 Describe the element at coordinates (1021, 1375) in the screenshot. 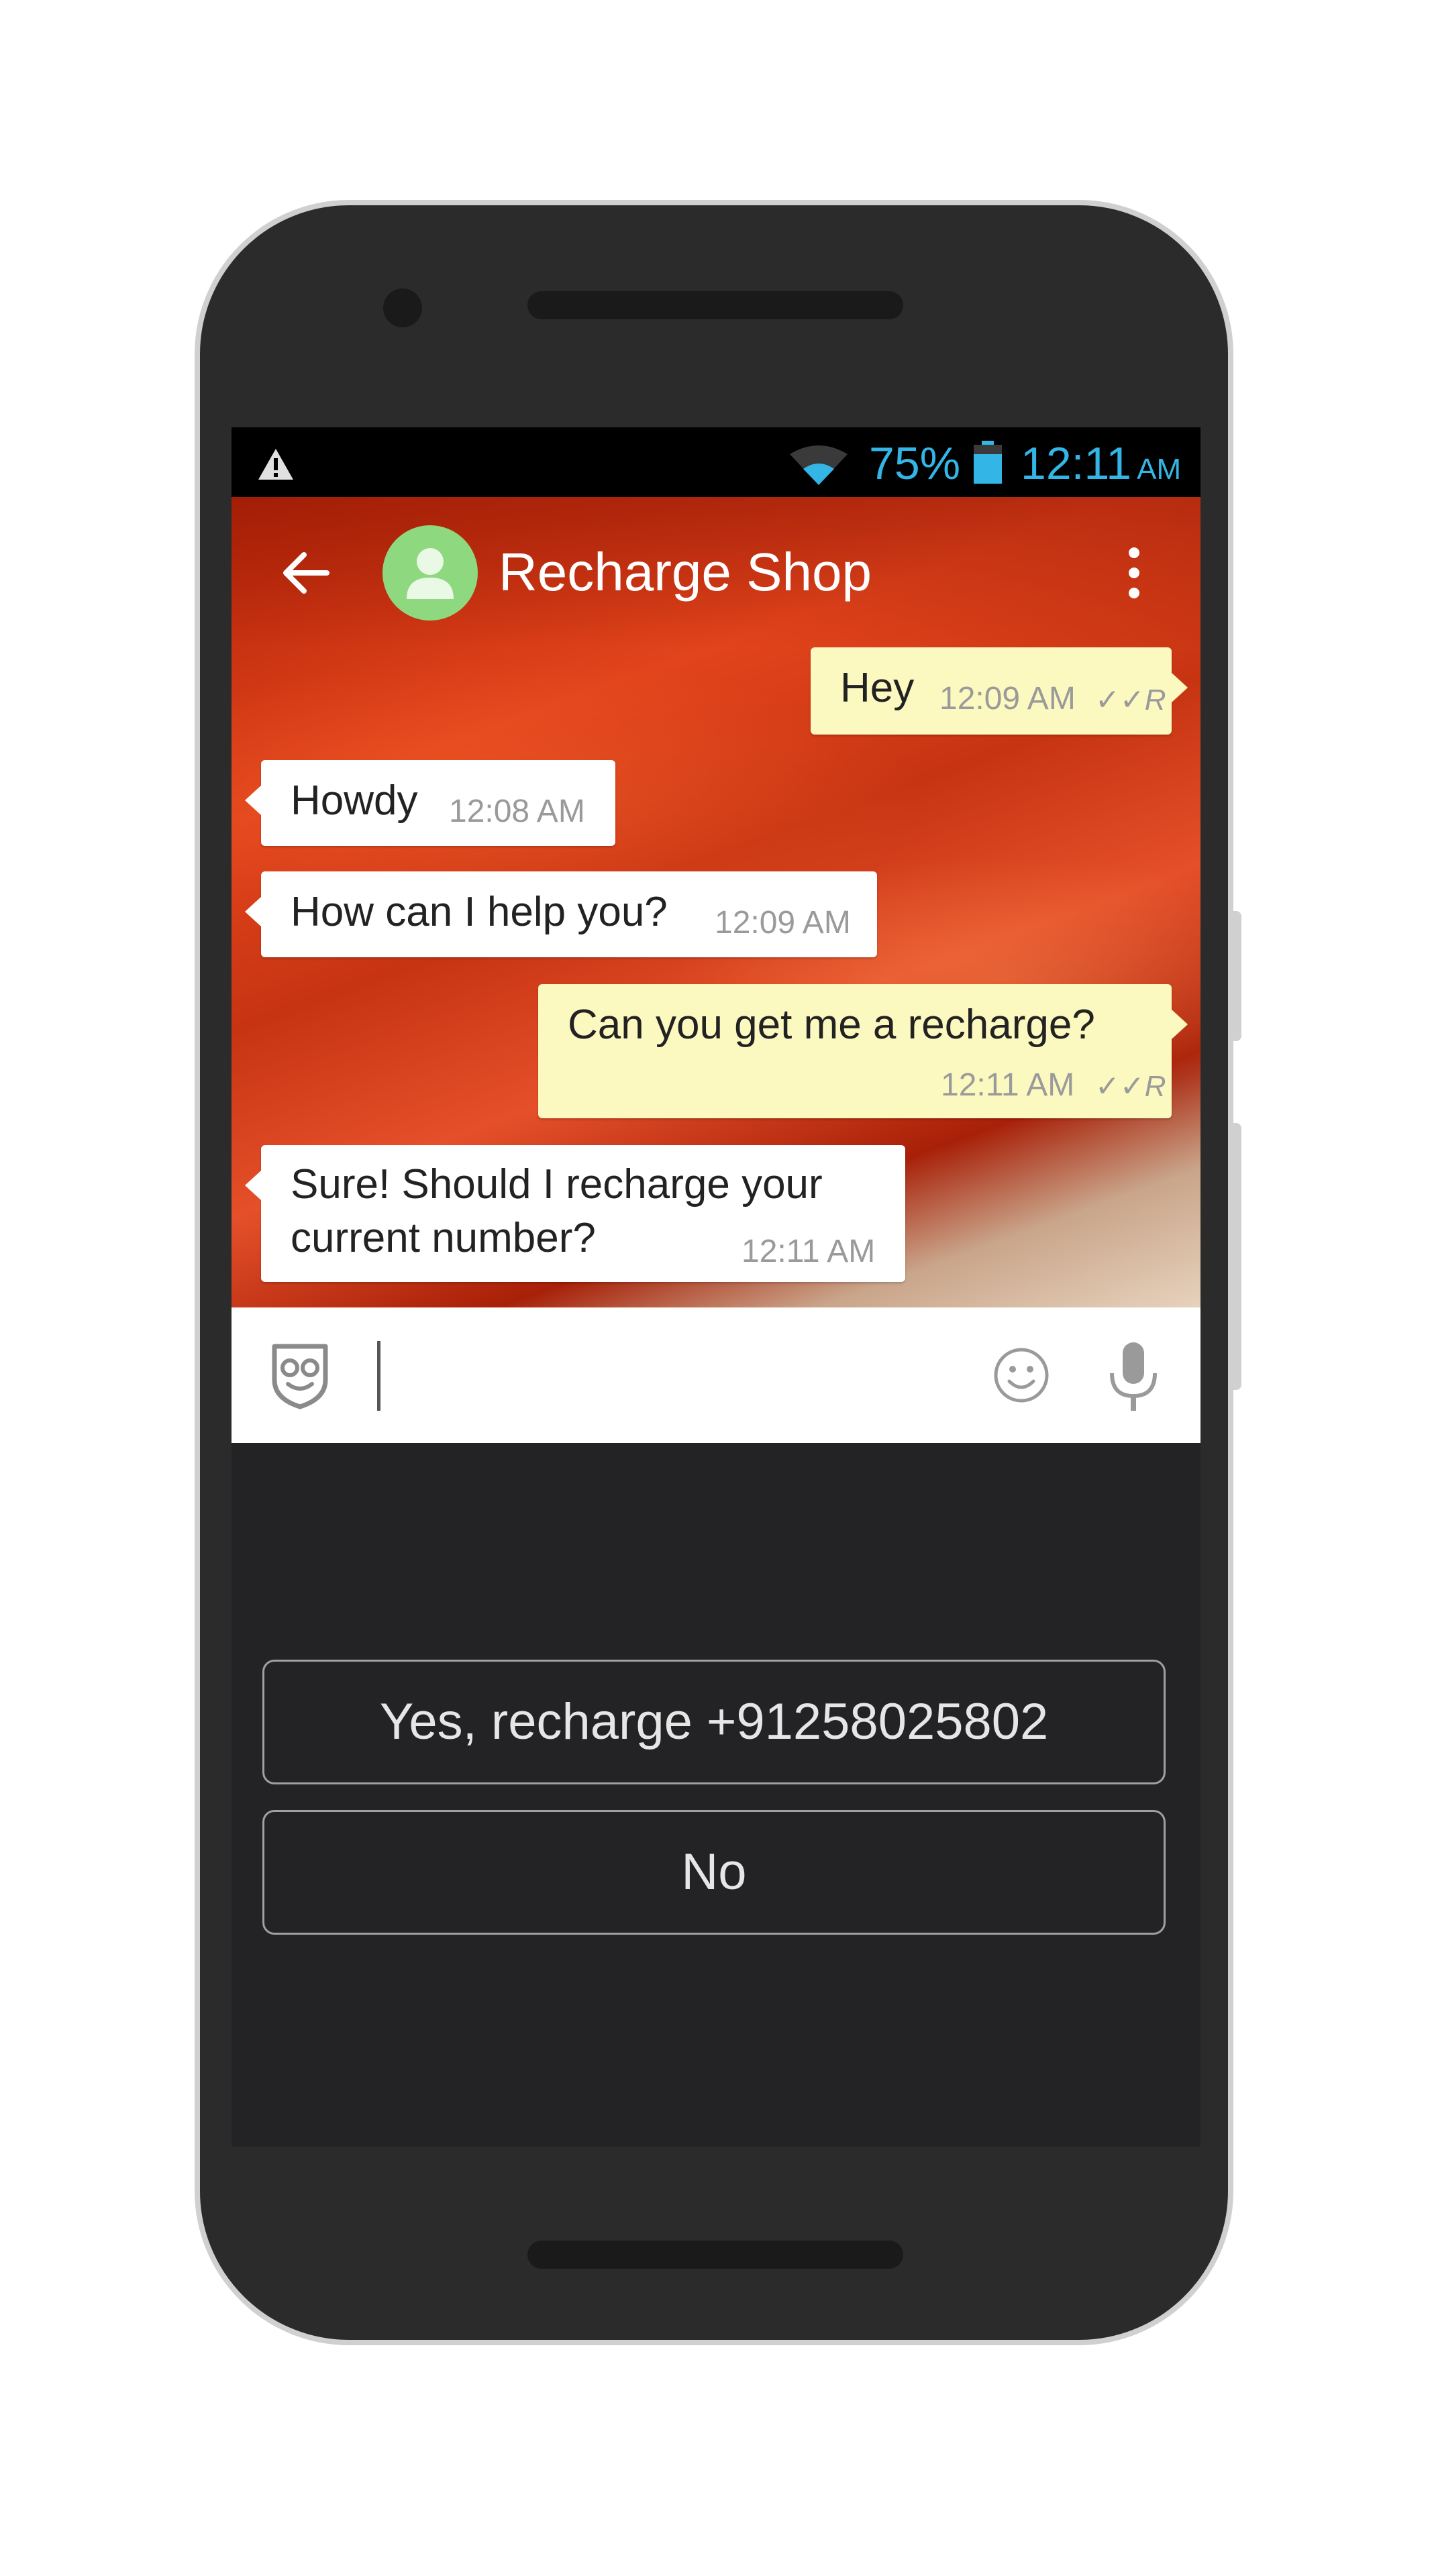

I see `emoji-icon` at that location.